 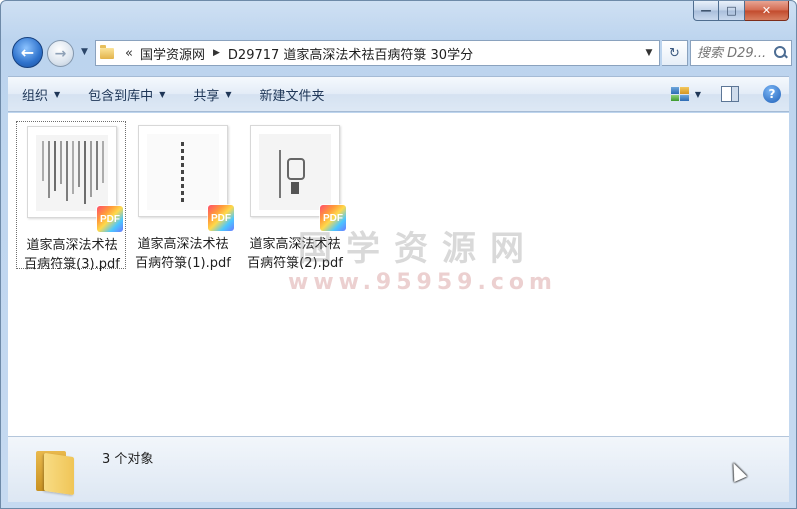 I want to click on address-dropdown-icon: ▼, so click(x=649, y=53).